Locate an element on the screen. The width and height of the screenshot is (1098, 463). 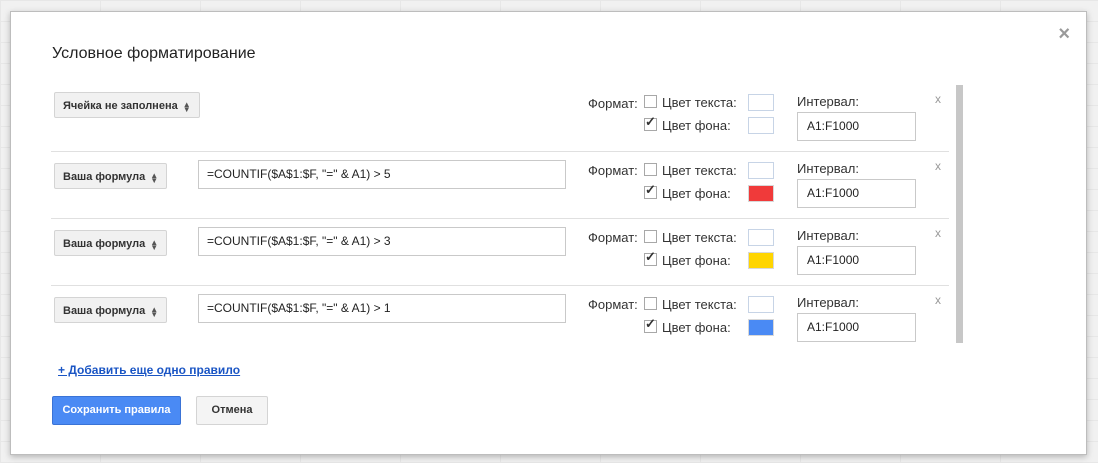
formula-input: =COUNTIF($A$1:$F, "=" & A1) > 5 is located at coordinates (382, 174).